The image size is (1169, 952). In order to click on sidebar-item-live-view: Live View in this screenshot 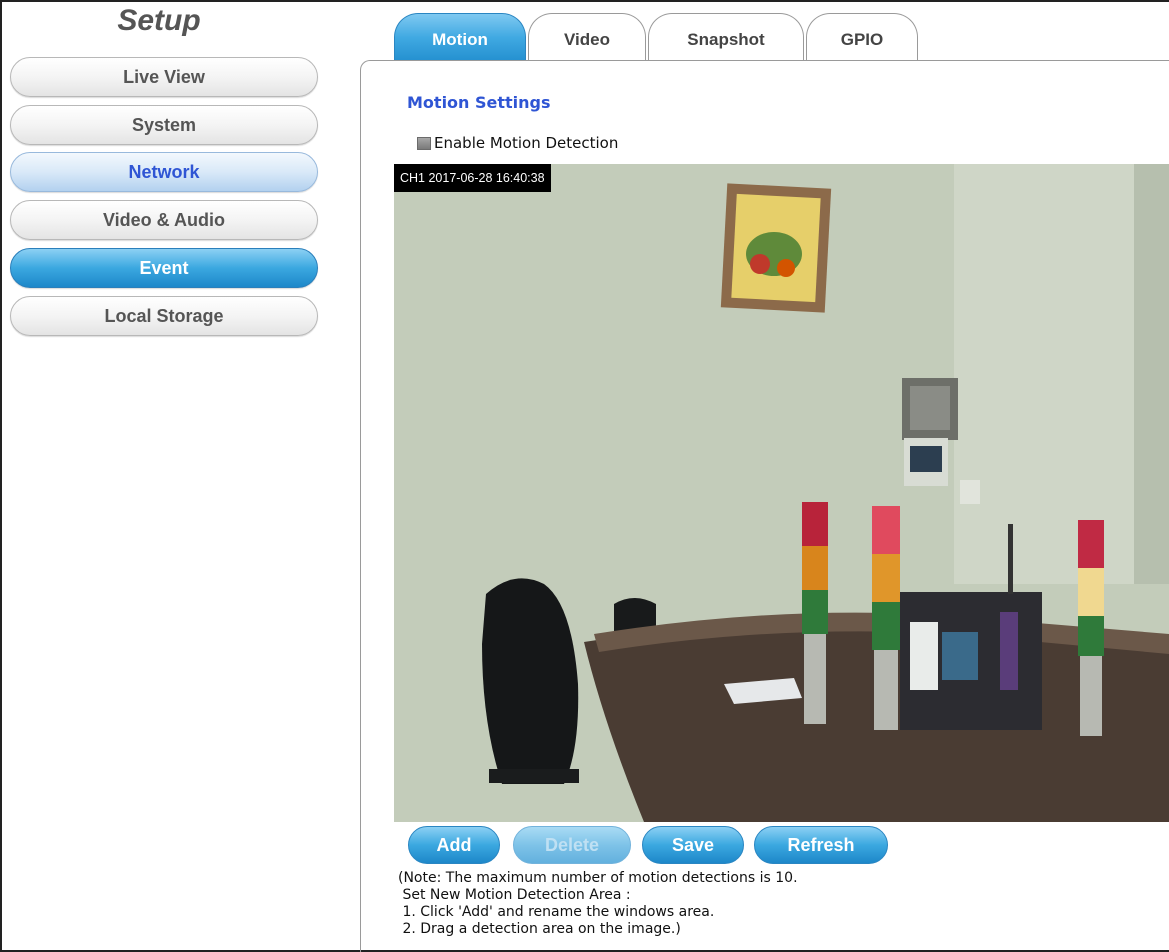, I will do `click(164, 77)`.